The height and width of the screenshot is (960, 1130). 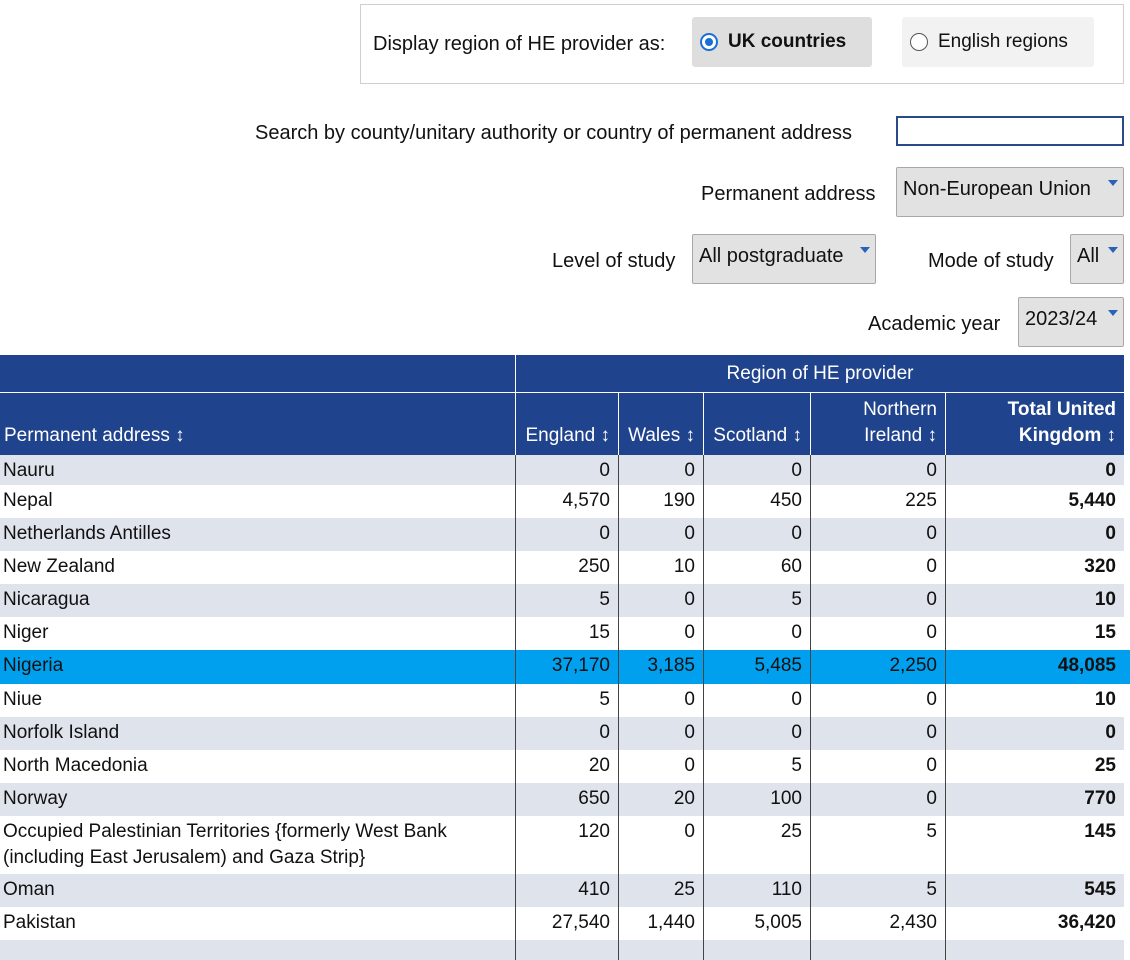 What do you see at coordinates (1034, 667) in the screenshot?
I see `cell-total: 48,085` at bounding box center [1034, 667].